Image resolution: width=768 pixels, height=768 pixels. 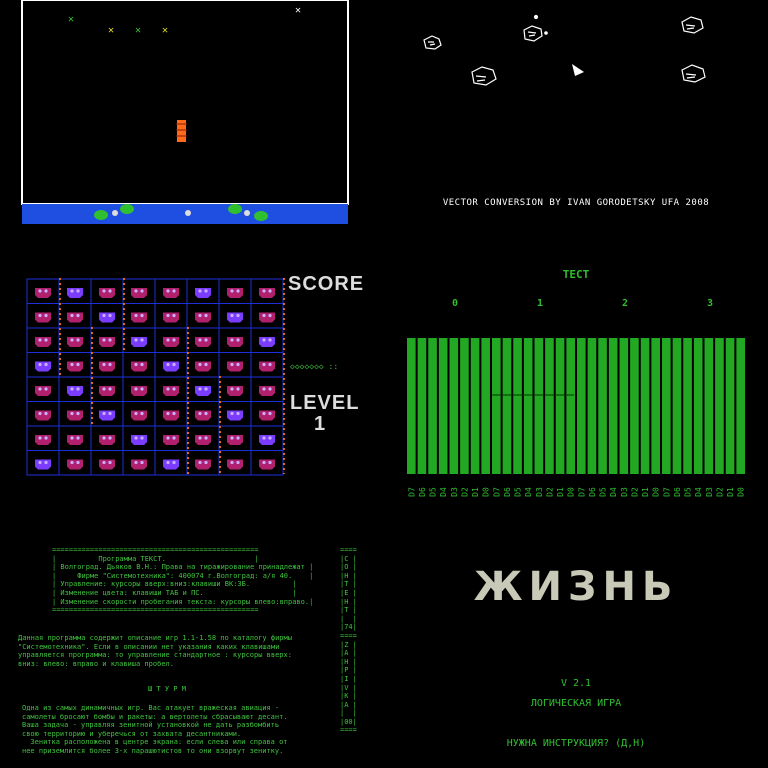 I want to click on invaders-grid, so click(x=155, y=377).